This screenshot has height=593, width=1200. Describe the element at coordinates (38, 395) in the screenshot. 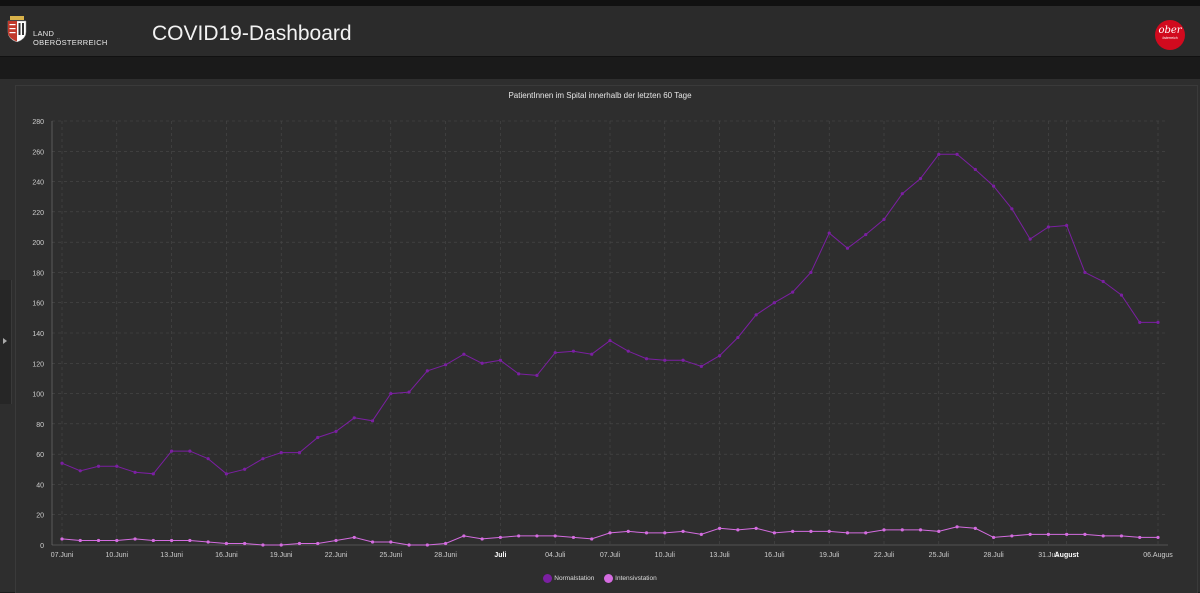

I see `y-tick-label: 100` at that location.